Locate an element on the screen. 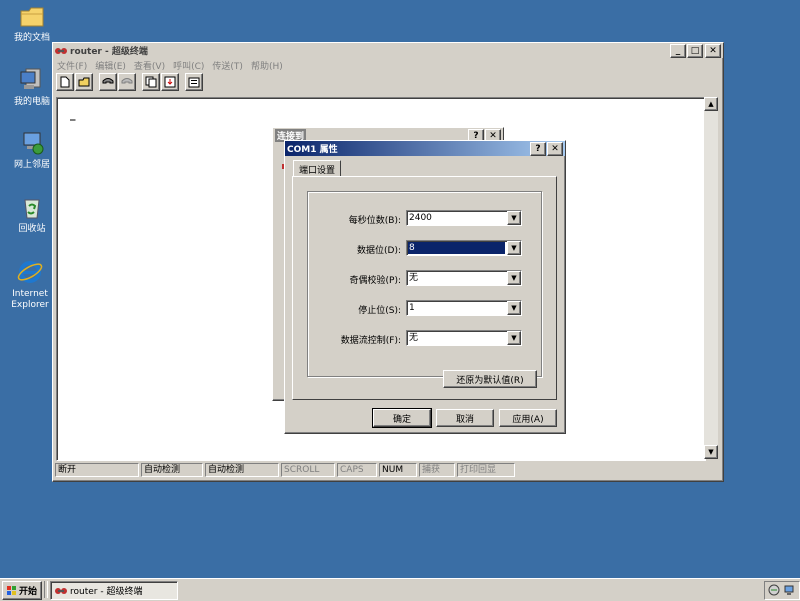 The image size is (800, 601). flow-control-select: 无 ▼ is located at coordinates (464, 338).